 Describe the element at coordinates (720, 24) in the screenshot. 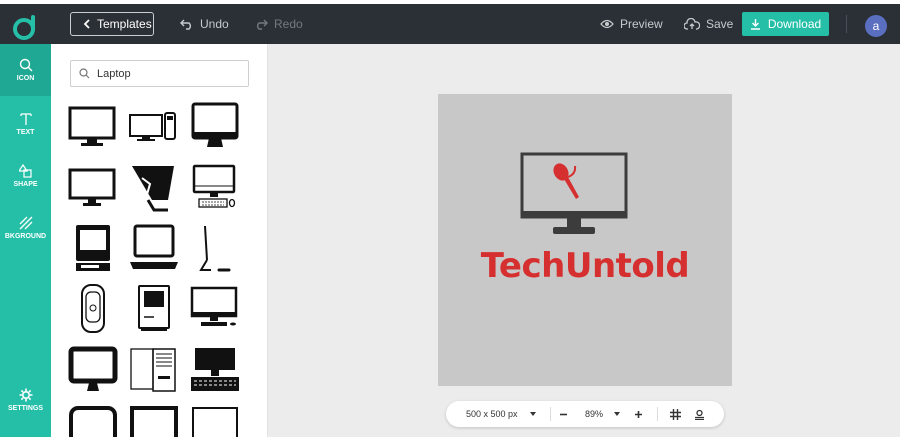

I see `save-label: Save` at that location.